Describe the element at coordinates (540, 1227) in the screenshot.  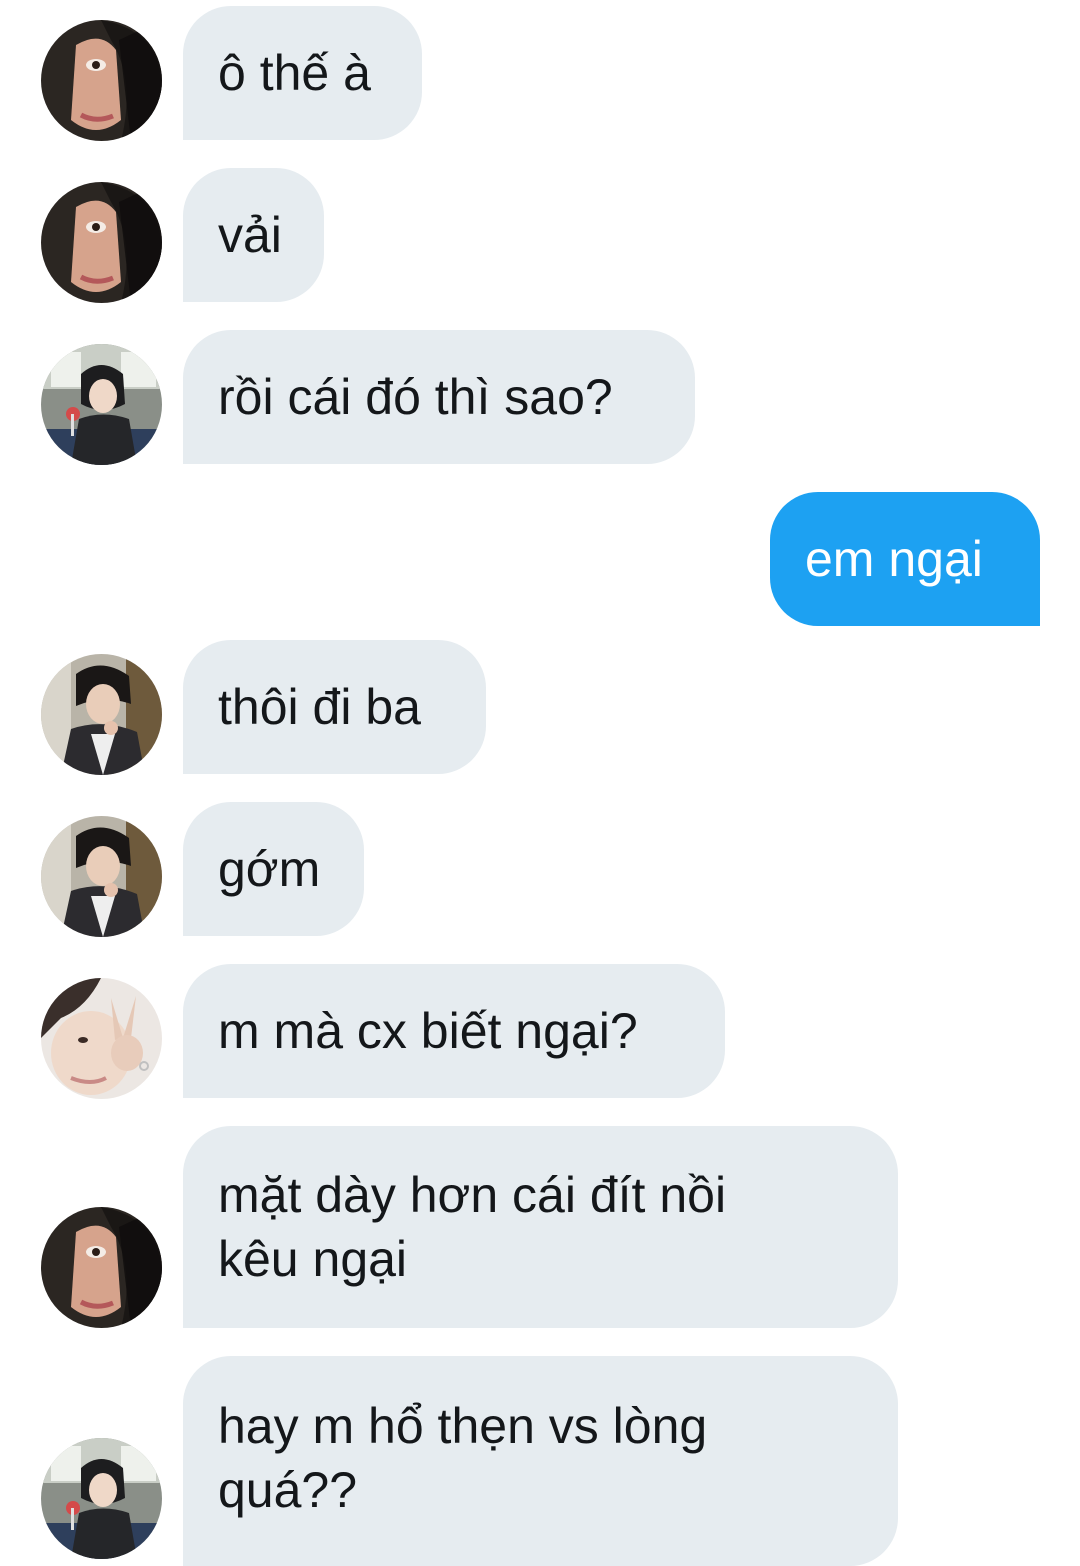
I see `message-bubble: mặt dày hơn cái đít nồi kêu ngại` at that location.